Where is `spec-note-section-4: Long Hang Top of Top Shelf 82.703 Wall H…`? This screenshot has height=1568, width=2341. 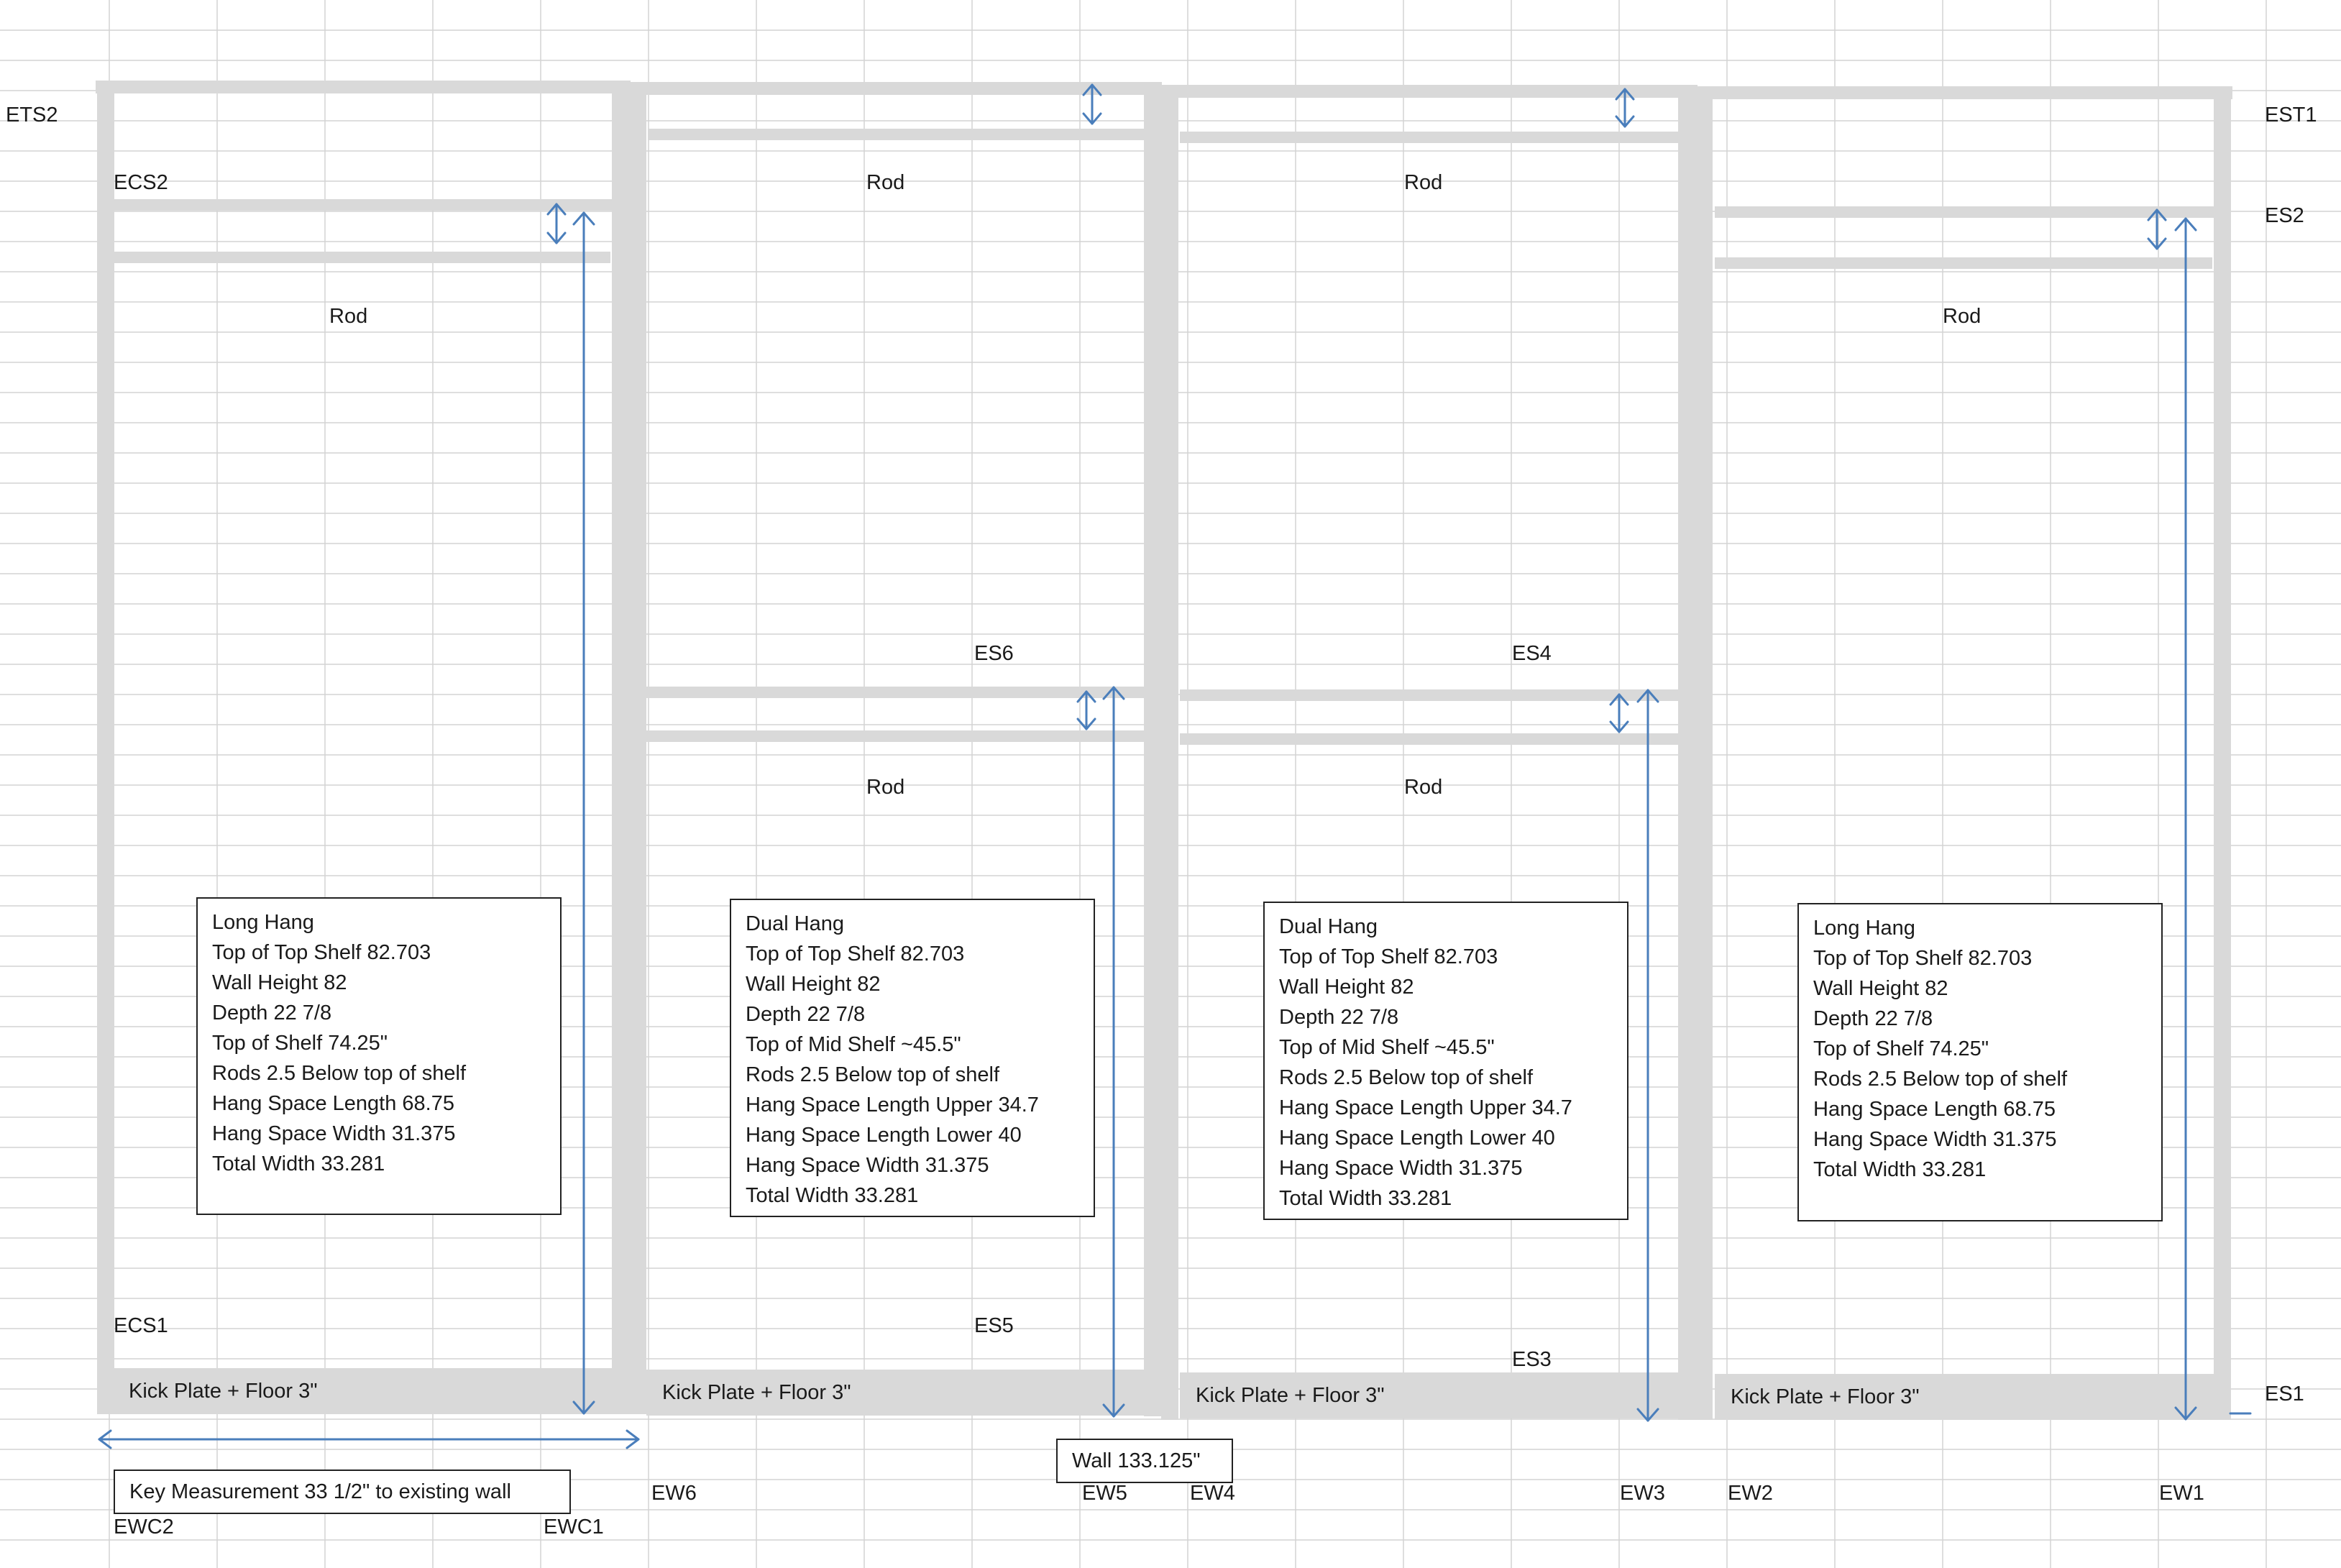 spec-note-section-4: Long Hang Top of Top Shelf 82.703 Wall H… is located at coordinates (1980, 1062).